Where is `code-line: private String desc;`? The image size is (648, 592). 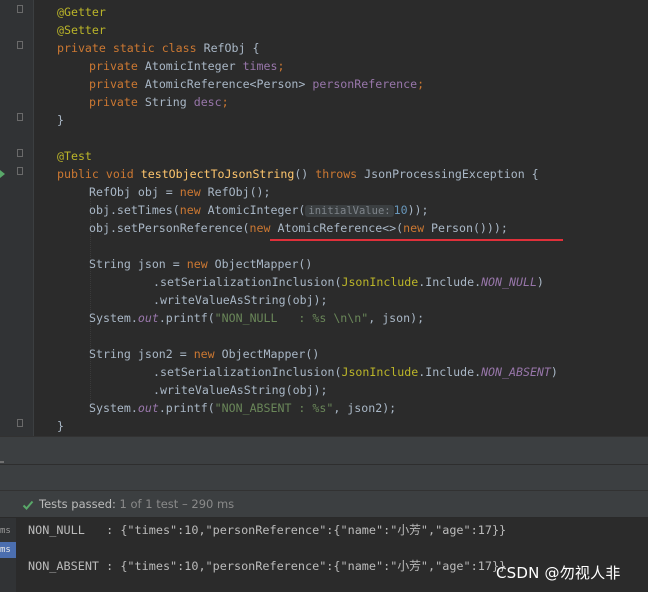 code-line: private String desc; is located at coordinates (159, 102).